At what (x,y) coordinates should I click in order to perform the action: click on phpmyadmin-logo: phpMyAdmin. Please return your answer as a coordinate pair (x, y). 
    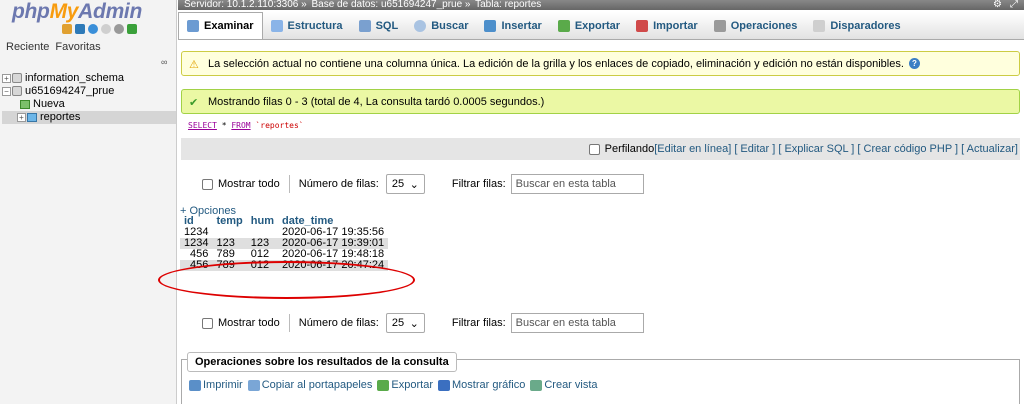
    Looking at the image, I should click on (77, 12).